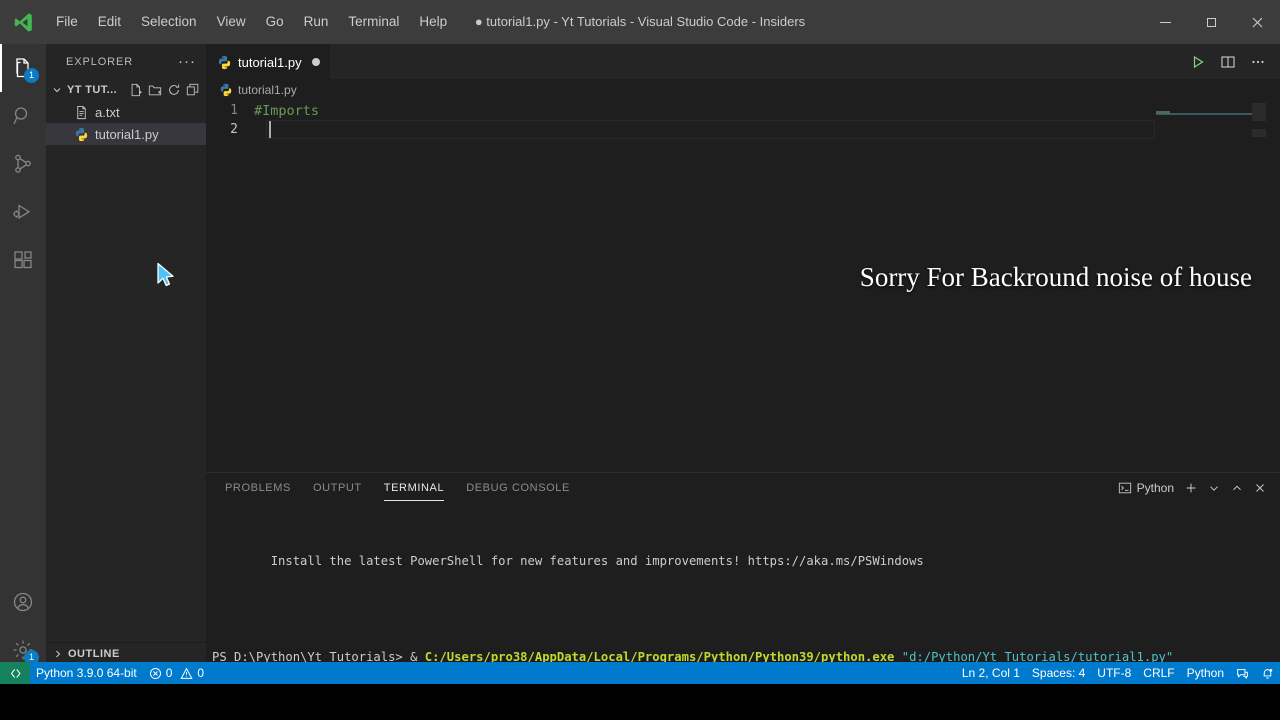 This screenshot has width=1280, height=720. I want to click on minimap-slider, so click(1259, 112).